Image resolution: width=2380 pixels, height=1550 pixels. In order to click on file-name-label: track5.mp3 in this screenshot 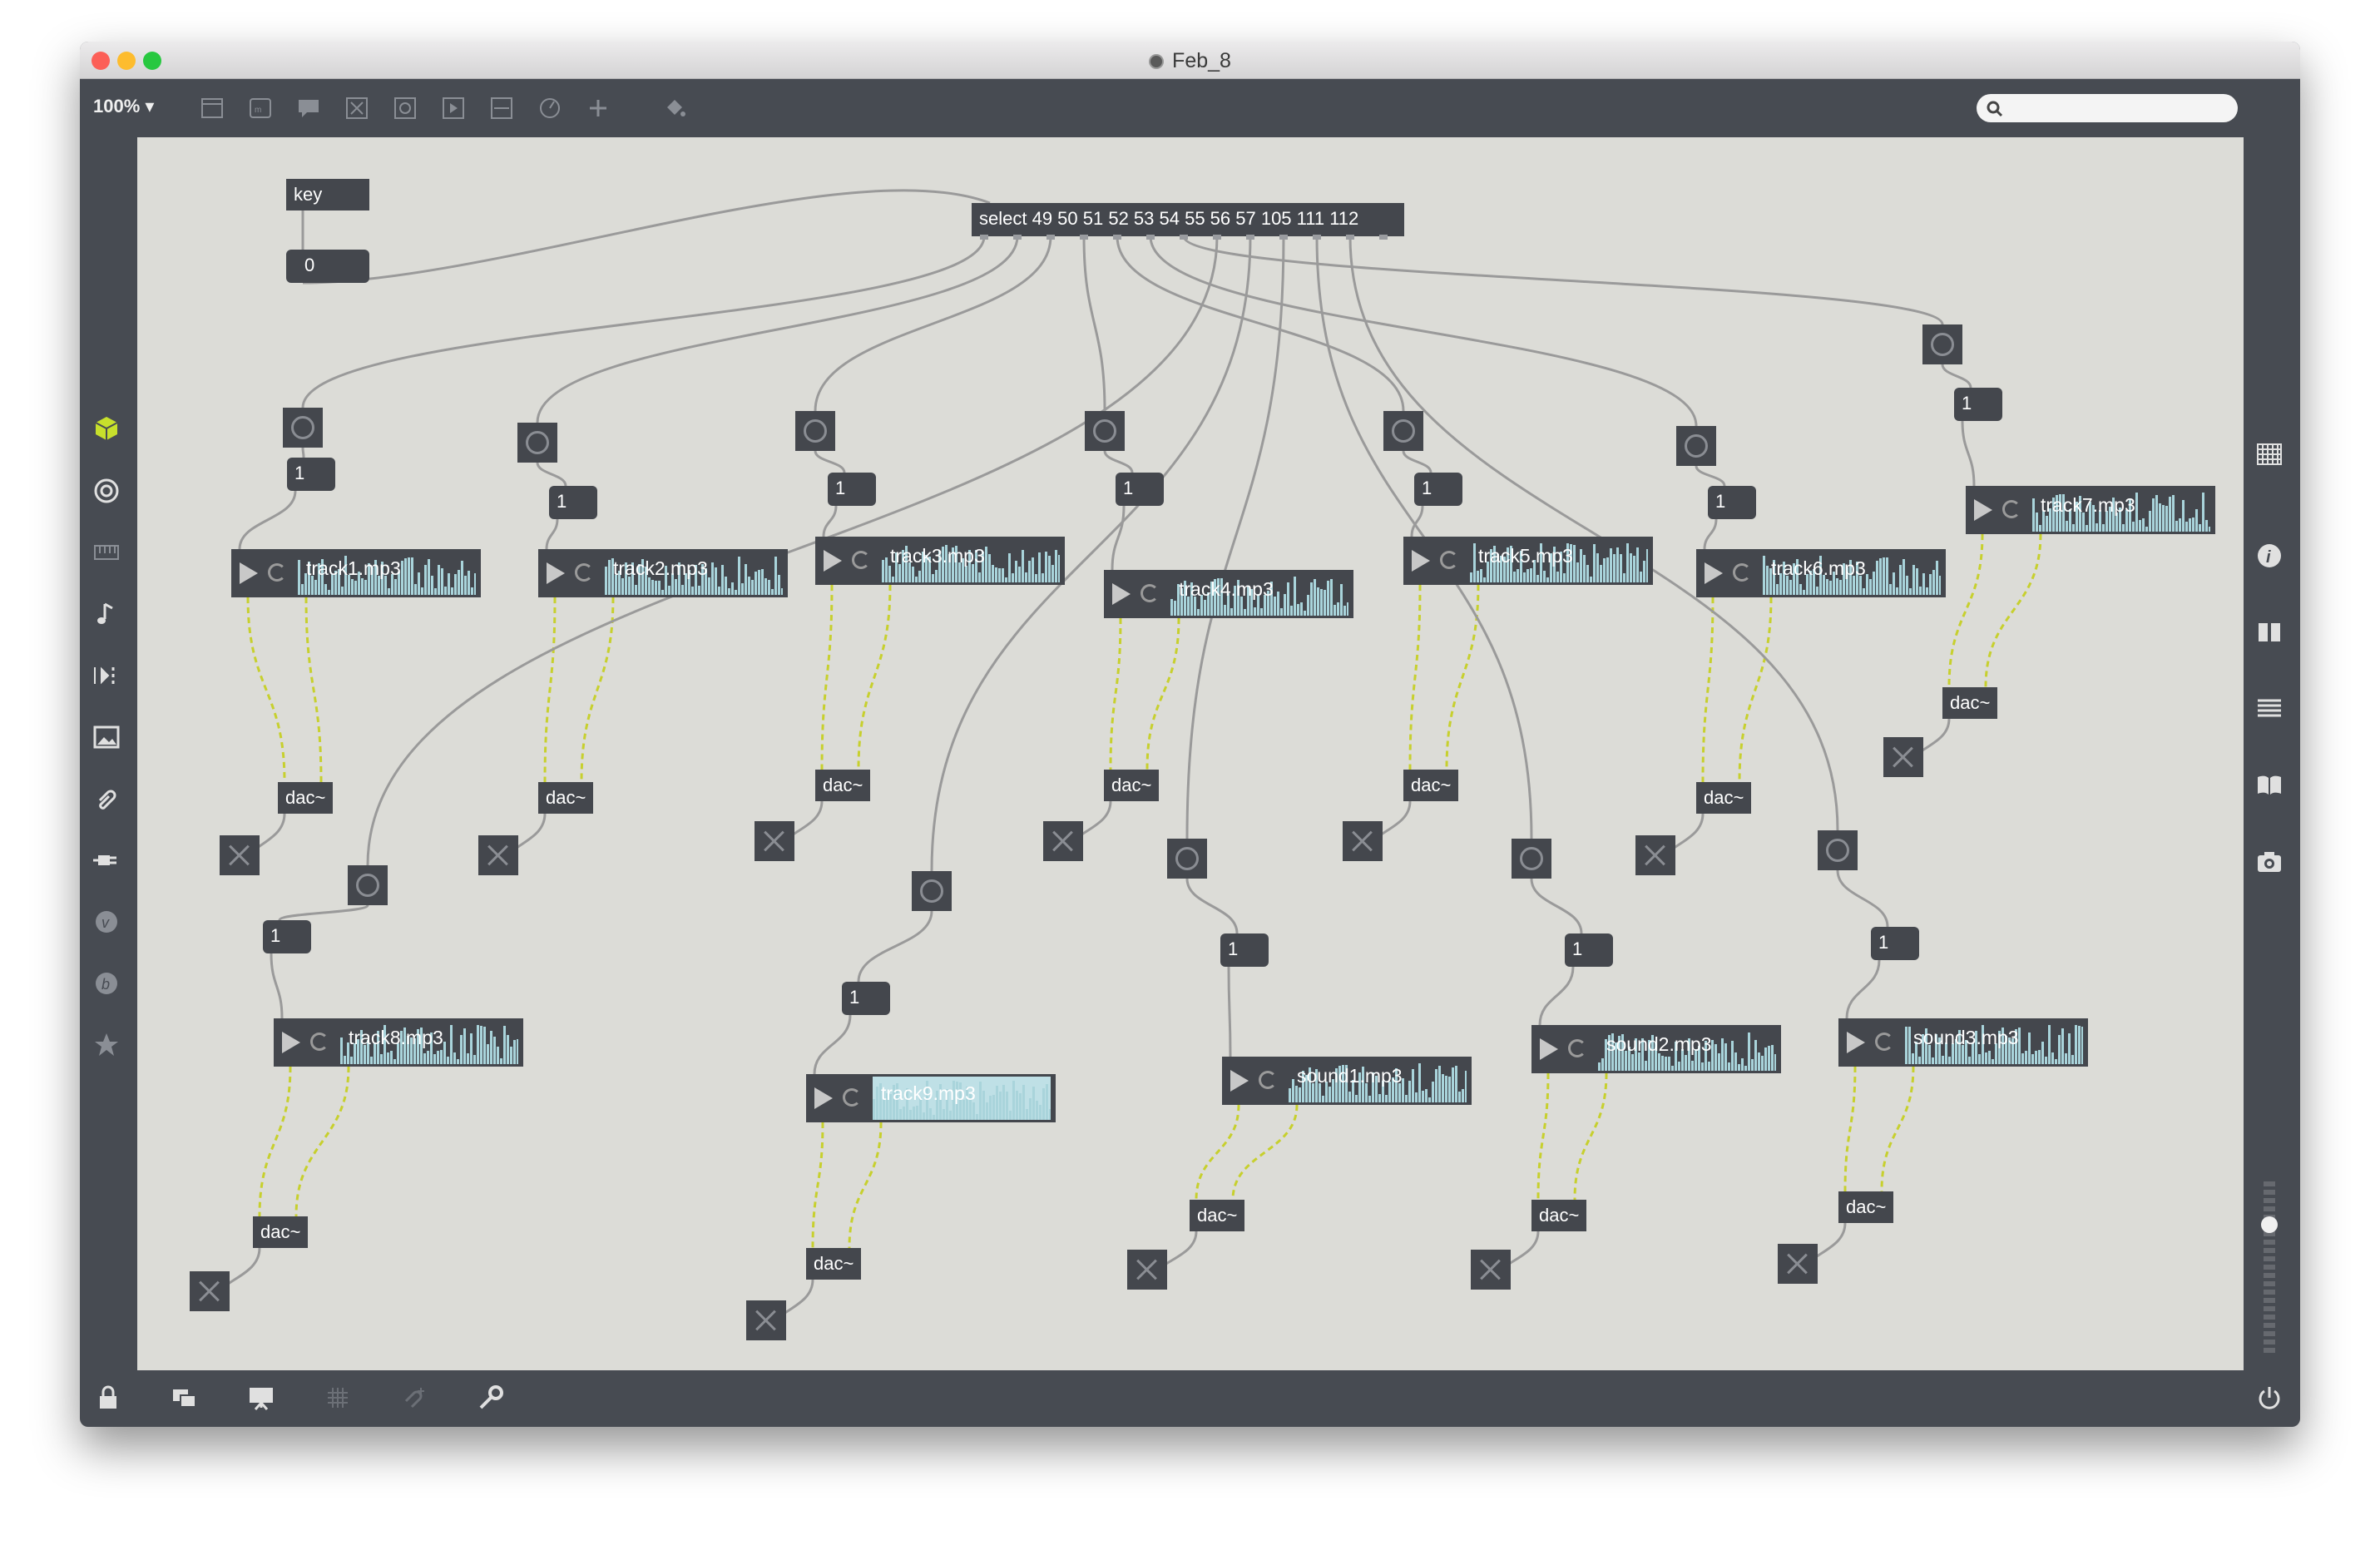, I will do `click(1525, 556)`.